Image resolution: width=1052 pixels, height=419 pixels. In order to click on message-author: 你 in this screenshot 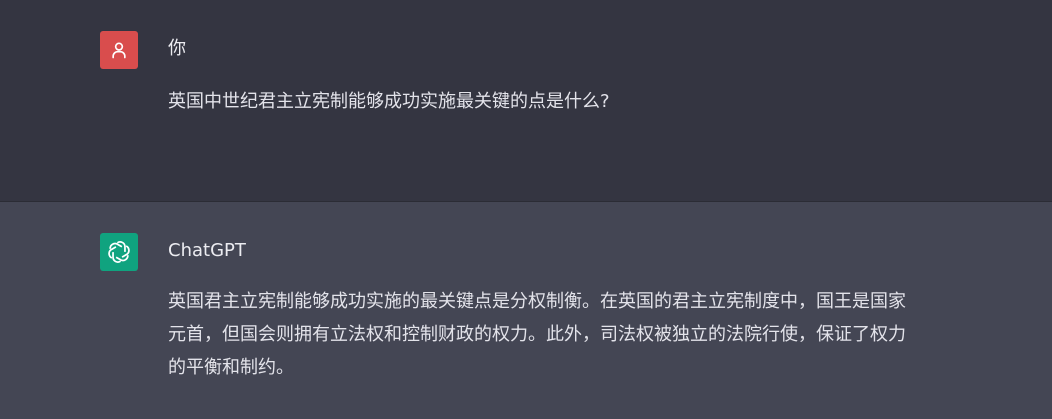, I will do `click(177, 48)`.